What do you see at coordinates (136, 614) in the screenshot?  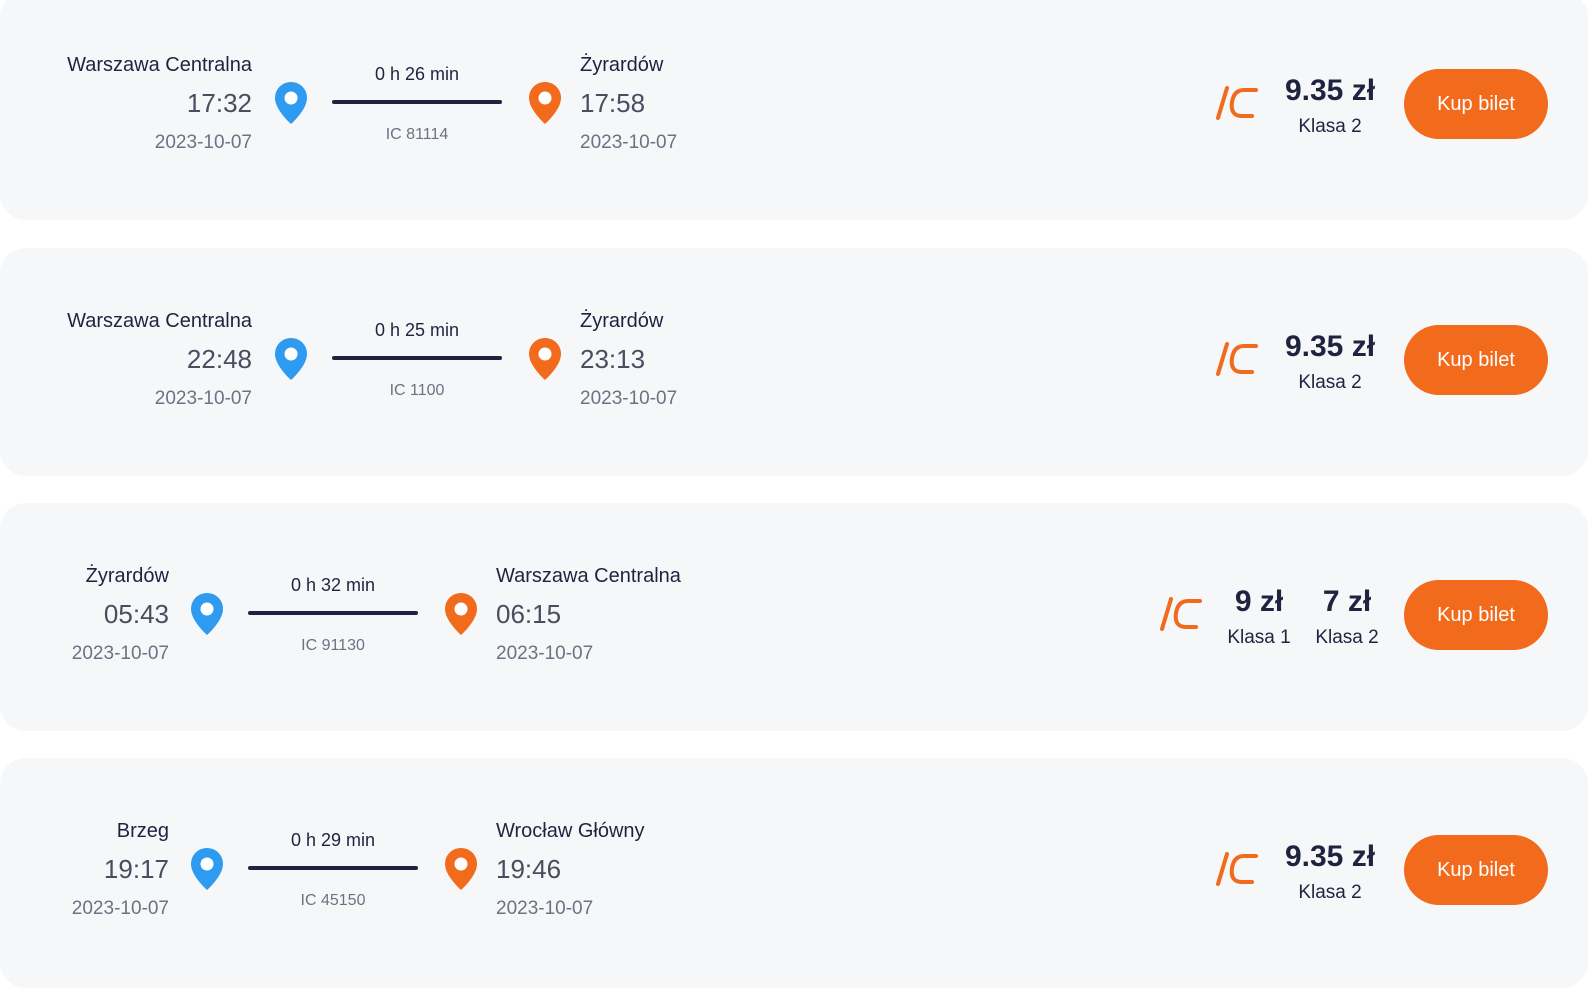 I see `departure-time: 05:43` at bounding box center [136, 614].